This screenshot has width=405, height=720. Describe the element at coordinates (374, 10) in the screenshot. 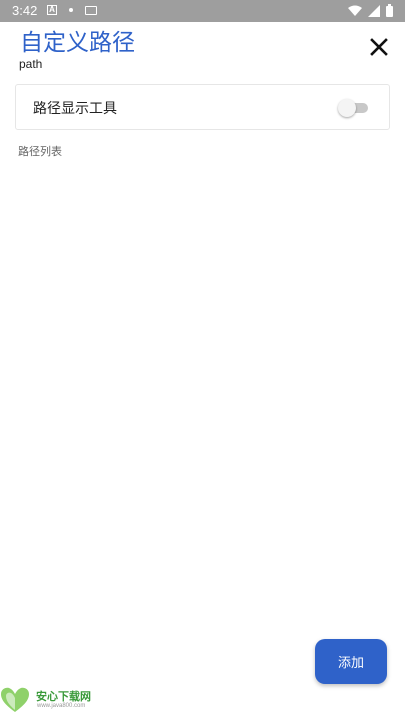

I see `signal-icon` at that location.